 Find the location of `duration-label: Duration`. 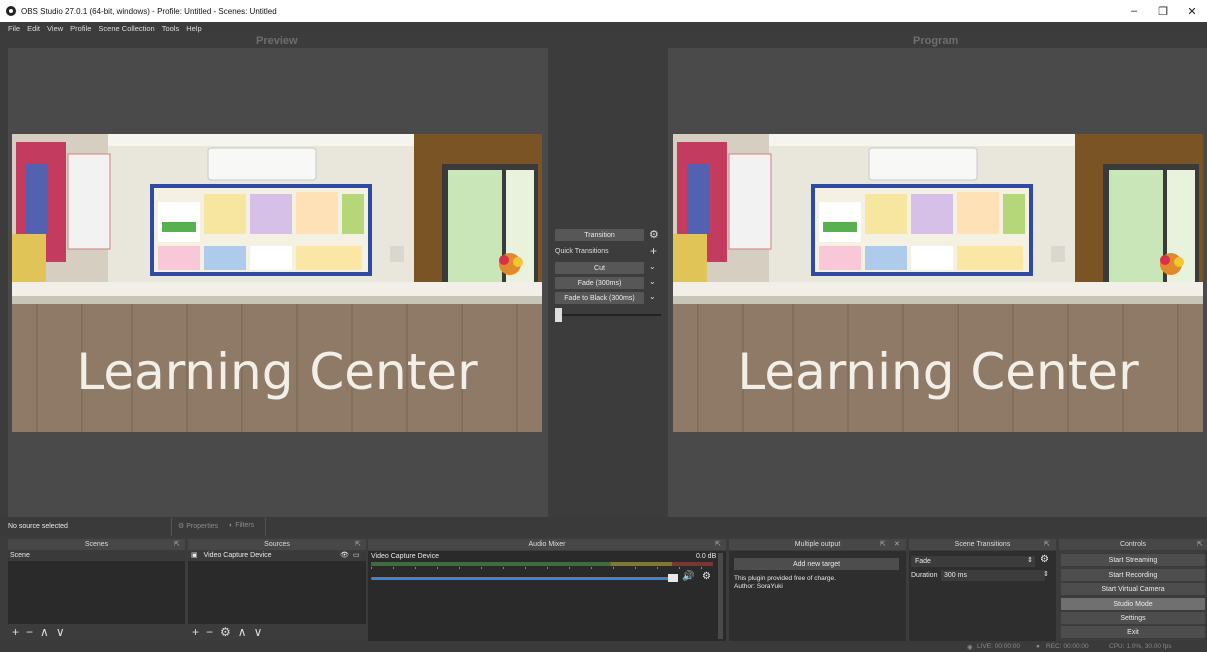

duration-label: Duration is located at coordinates (924, 575).